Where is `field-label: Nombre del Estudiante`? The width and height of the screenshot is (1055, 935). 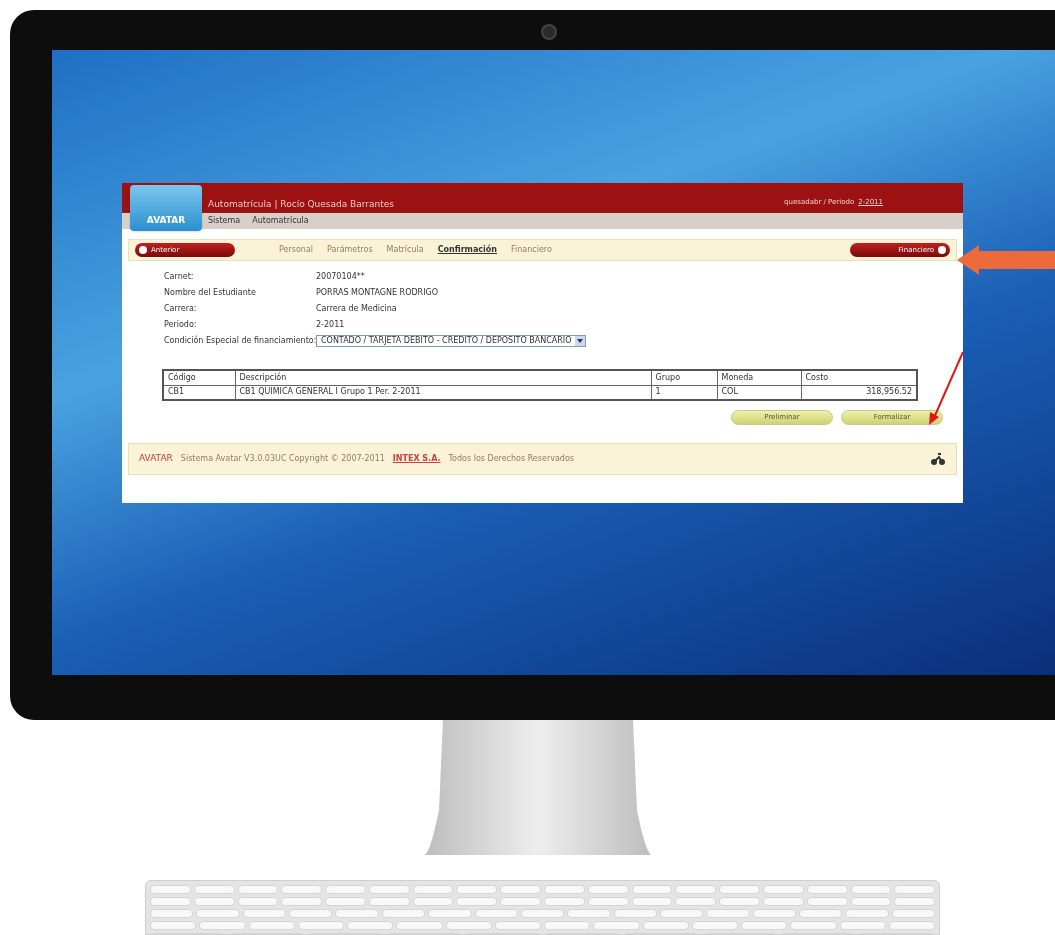
field-label: Nombre del Estudiante is located at coordinates (210, 293).